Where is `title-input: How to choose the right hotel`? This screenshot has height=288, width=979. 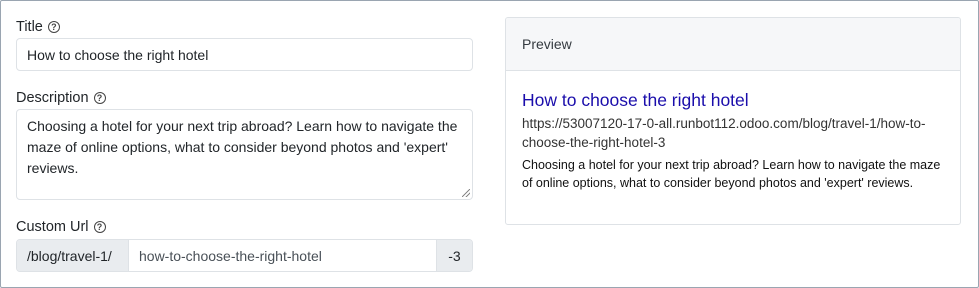
title-input: How to choose the right hotel is located at coordinates (244, 54).